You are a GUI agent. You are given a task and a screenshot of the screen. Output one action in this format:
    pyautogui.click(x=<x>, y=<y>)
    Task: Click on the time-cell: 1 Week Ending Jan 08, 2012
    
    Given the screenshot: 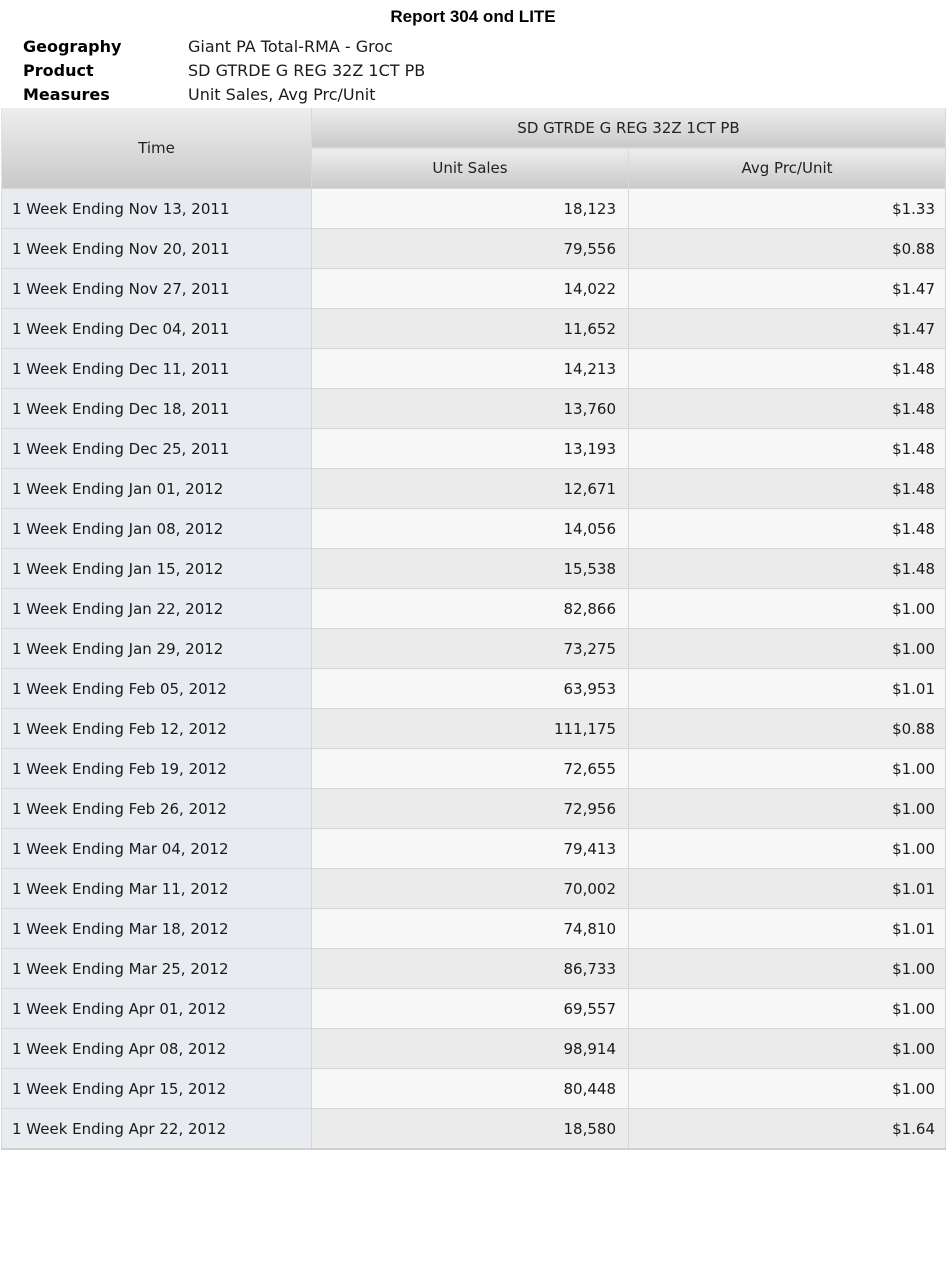 What is the action you would take?
    pyautogui.click(x=156, y=528)
    